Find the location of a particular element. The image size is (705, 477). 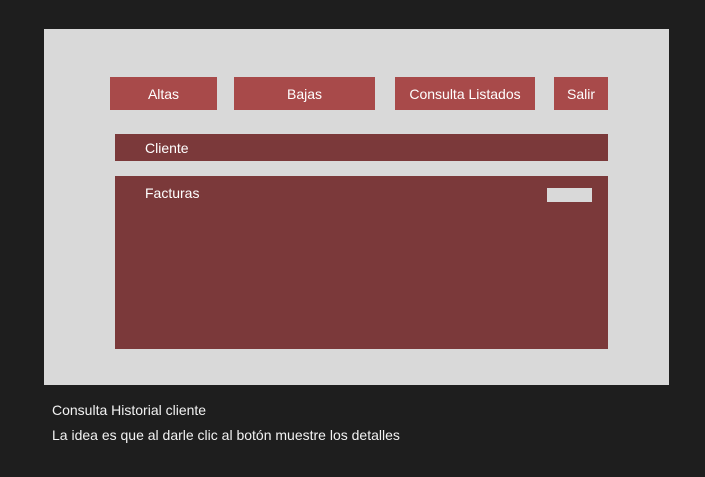

details-button is located at coordinates (569, 195).